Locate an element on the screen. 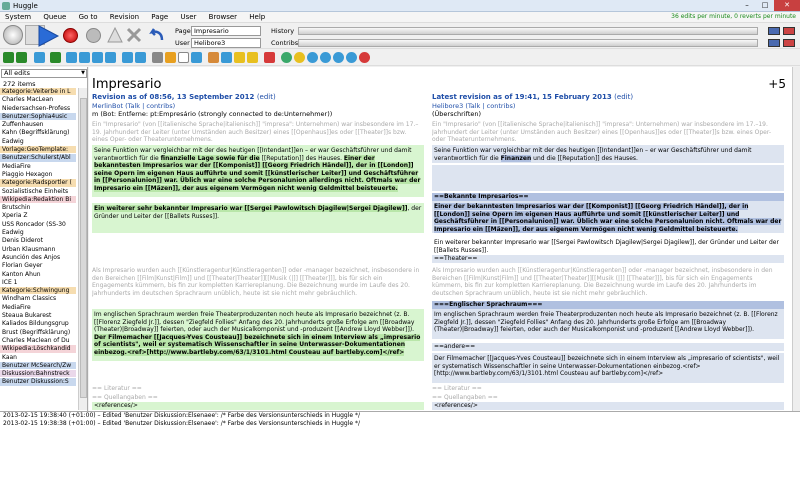 The height and width of the screenshot is (481, 800). stop-icon is located at coordinates (70, 35).